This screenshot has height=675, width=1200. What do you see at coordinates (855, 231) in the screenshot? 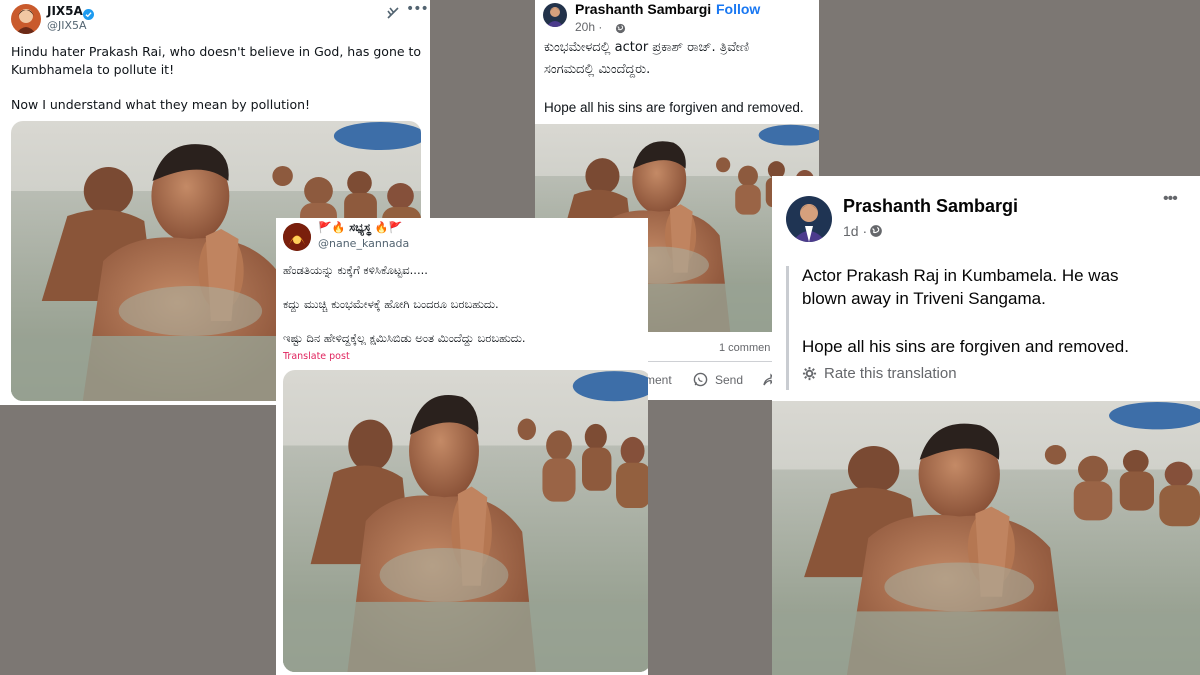
I see `post-time: 1d ·` at bounding box center [855, 231].